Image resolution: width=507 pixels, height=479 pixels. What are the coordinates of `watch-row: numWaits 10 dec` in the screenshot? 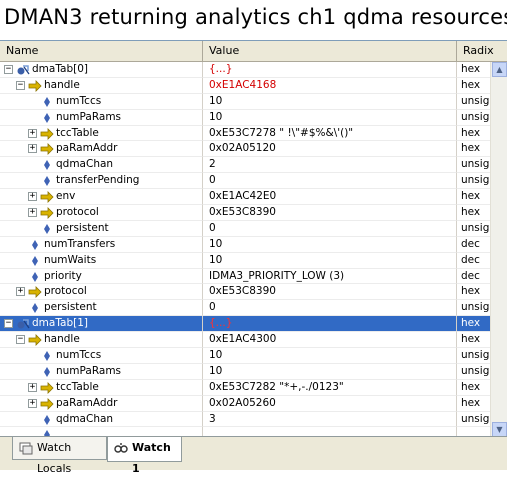 It's located at (245, 260).